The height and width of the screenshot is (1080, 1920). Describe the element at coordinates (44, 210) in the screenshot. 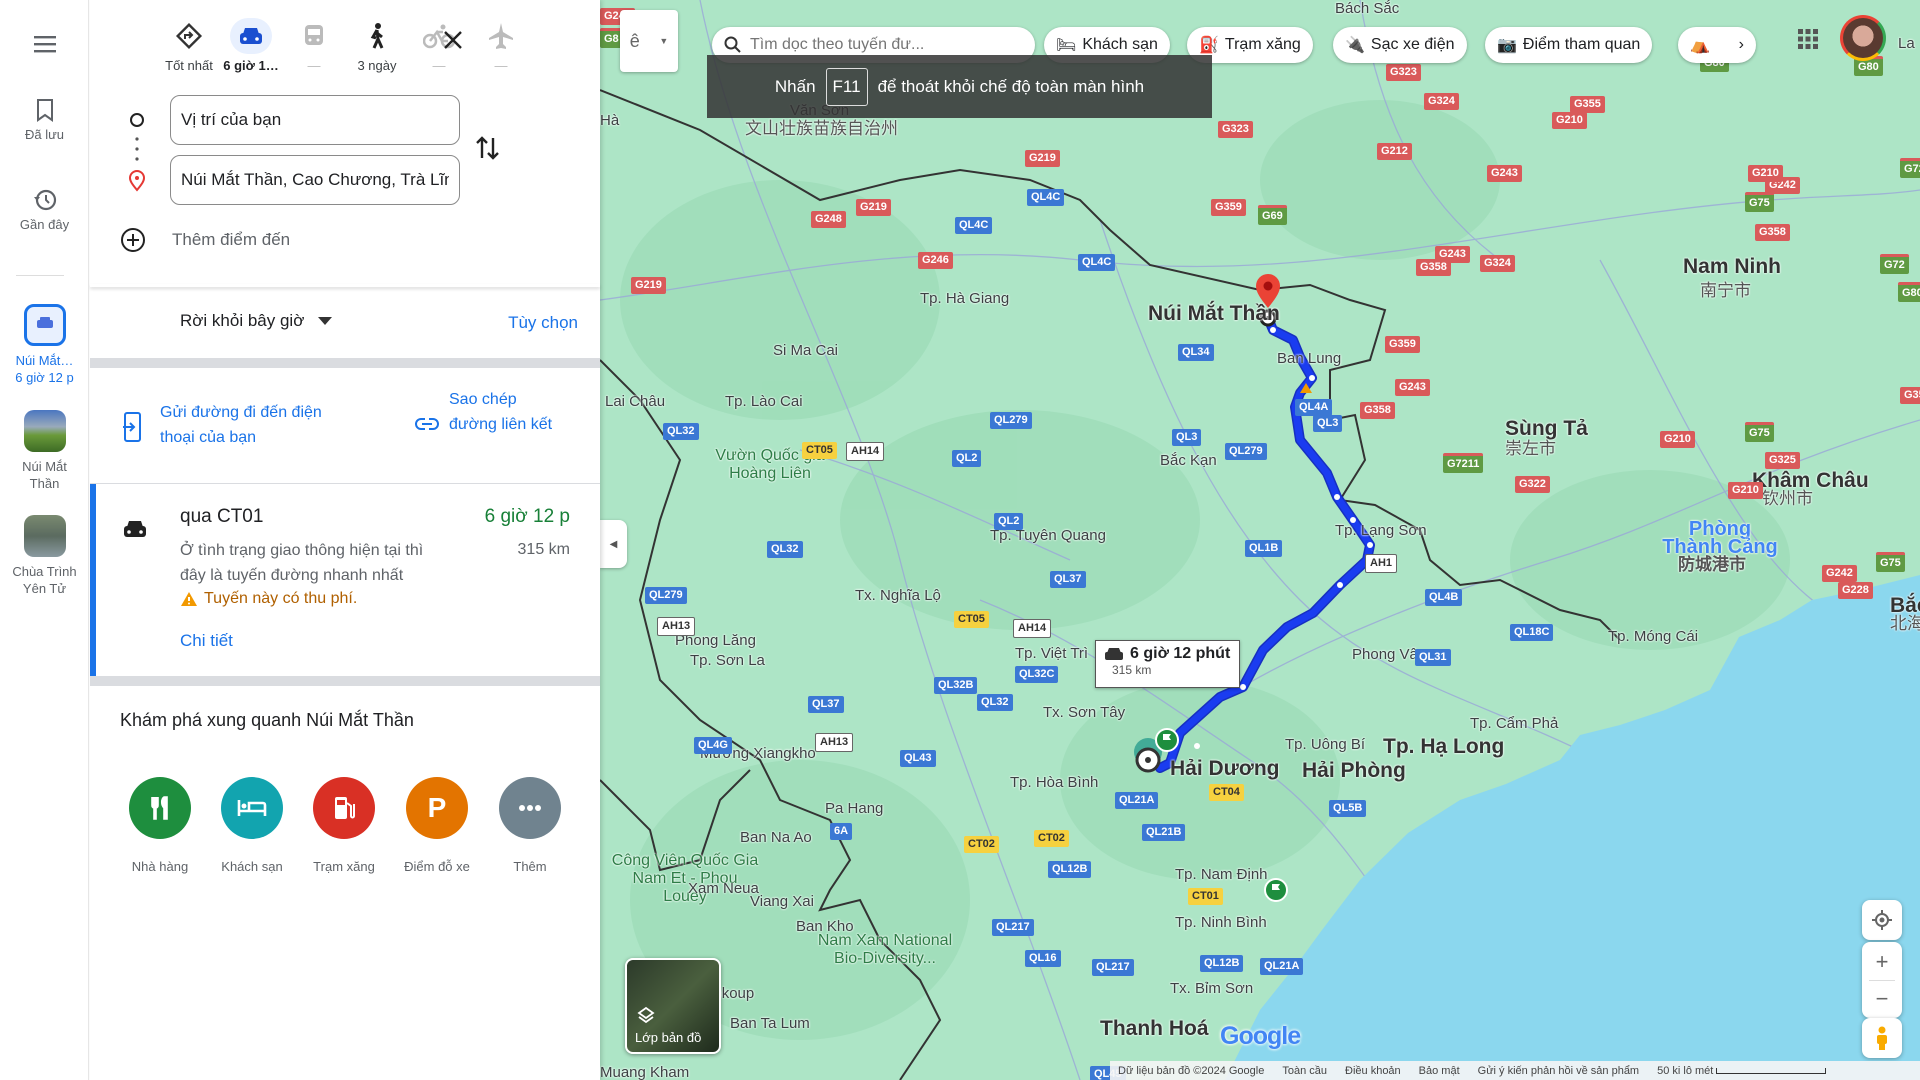

I see `recent-button: Gần đây` at that location.